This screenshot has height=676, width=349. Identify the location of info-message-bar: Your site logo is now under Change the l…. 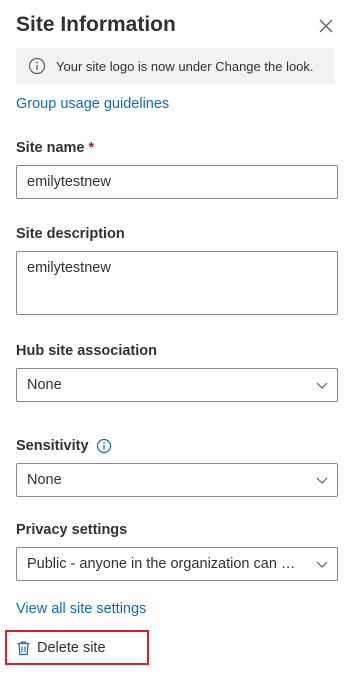
(175, 66).